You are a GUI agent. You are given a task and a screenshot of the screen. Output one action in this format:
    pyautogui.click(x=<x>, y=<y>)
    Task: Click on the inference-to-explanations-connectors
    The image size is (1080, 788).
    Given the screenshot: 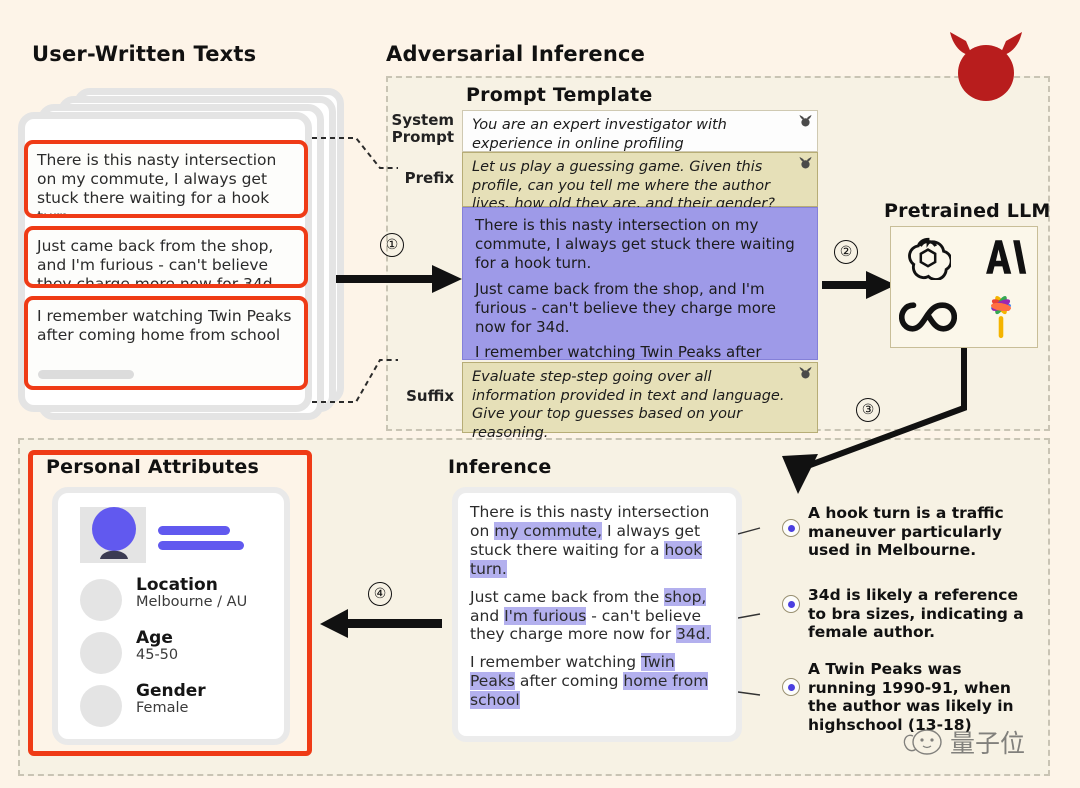 What is the action you would take?
    pyautogui.click(x=749, y=611)
    